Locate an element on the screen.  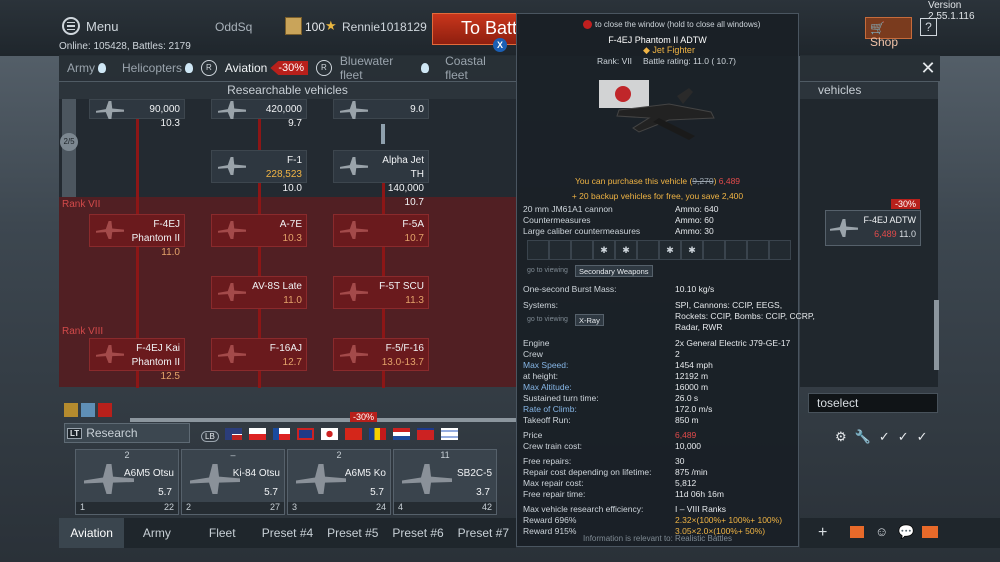
vehicle-card-f4ej-kai: F-4EJ Kai Phantom II 12.5 is located at coordinates (137, 360).